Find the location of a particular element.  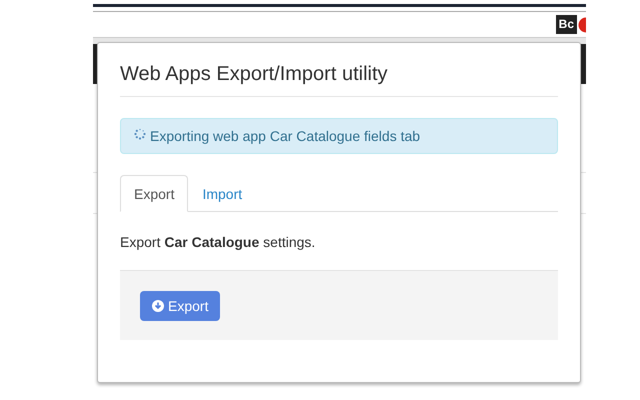

export-button: Export is located at coordinates (180, 305).